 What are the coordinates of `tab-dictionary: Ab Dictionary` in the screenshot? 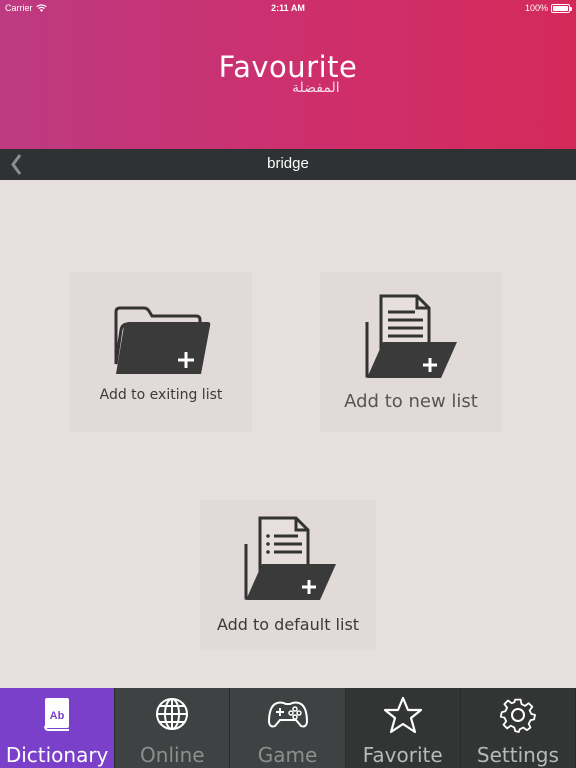 It's located at (58, 728).